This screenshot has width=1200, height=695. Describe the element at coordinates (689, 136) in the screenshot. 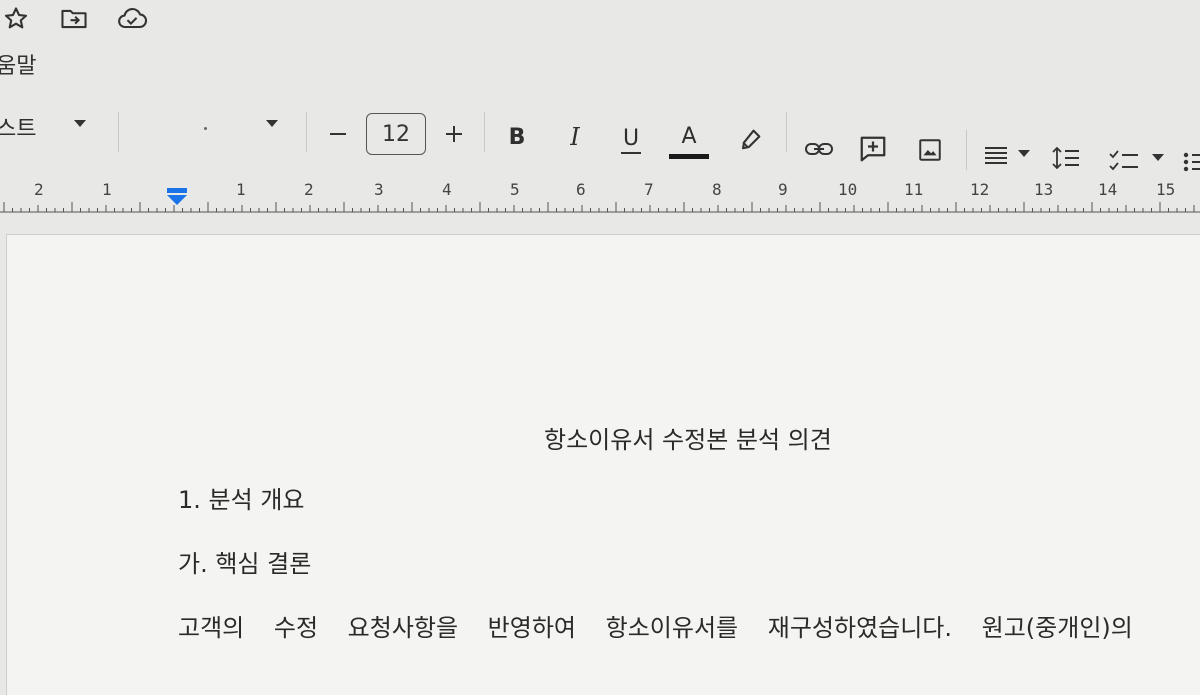

I see `text-color-icon: A` at that location.